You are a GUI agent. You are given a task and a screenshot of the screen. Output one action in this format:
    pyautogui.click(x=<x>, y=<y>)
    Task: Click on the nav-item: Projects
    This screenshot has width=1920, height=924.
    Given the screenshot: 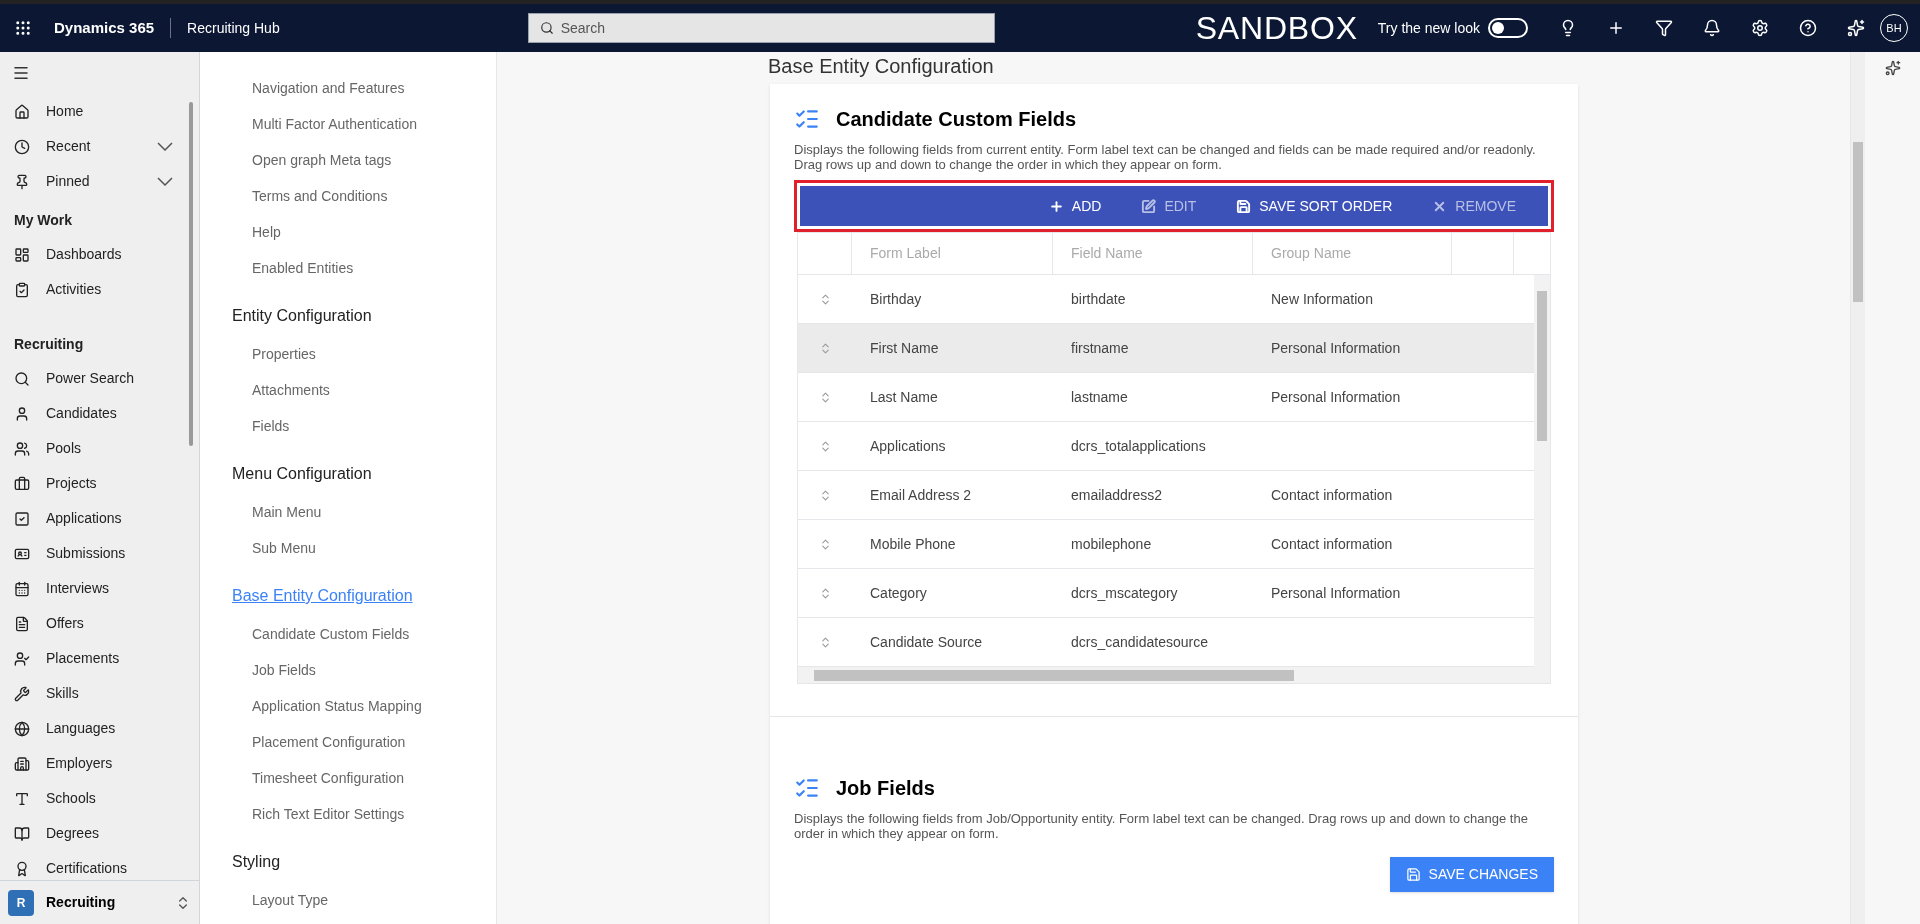 What is the action you would take?
    pyautogui.click(x=99, y=483)
    